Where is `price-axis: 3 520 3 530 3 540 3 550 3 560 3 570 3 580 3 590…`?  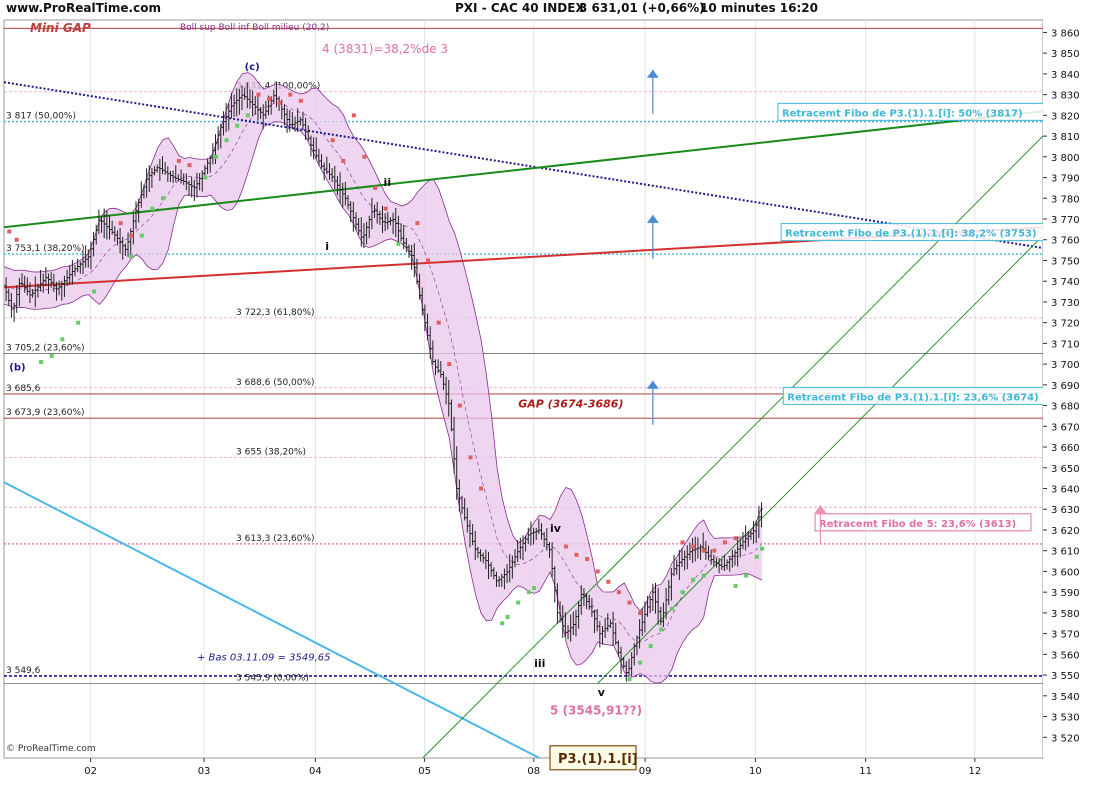 price-axis: 3 520 3 530 3 540 3 550 3 560 3 570 3 580 3 590… is located at coordinates (1071, 389).